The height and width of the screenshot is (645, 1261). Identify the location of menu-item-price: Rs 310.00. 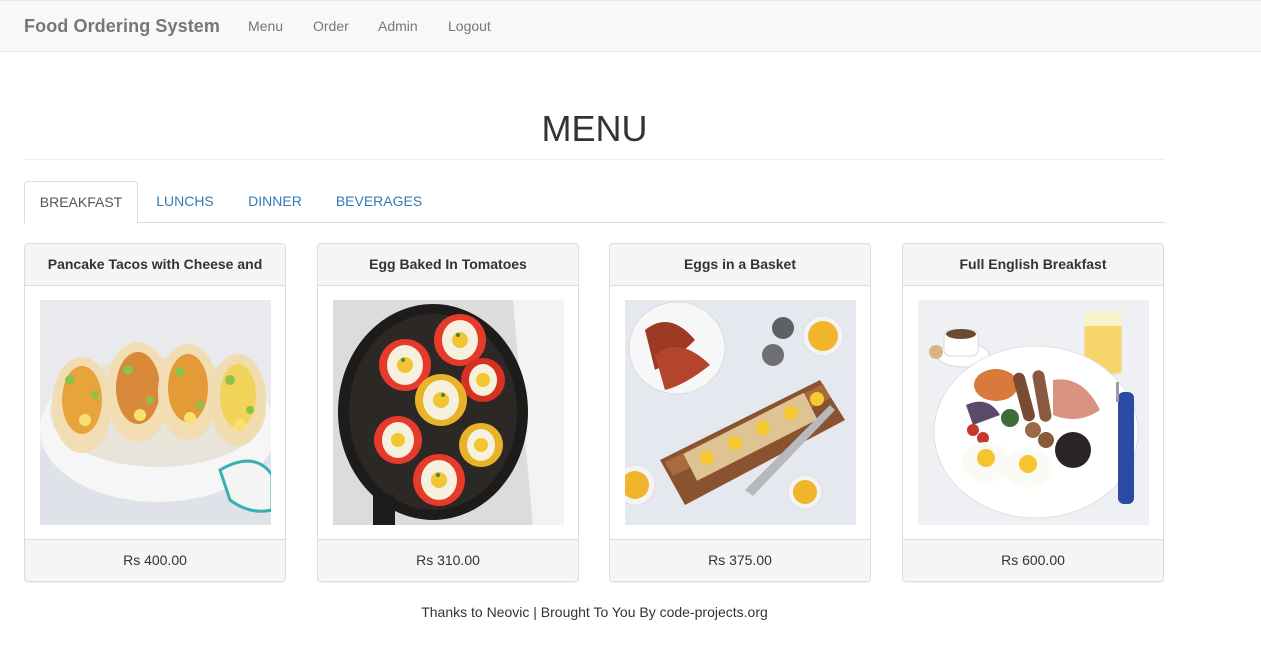
(448, 560).